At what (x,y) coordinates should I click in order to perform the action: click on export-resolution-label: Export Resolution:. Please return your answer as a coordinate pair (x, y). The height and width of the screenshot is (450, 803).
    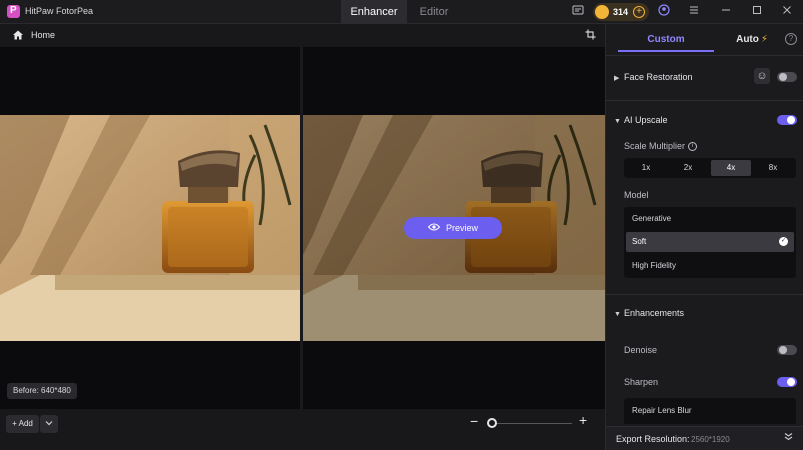
    Looking at the image, I should click on (653, 439).